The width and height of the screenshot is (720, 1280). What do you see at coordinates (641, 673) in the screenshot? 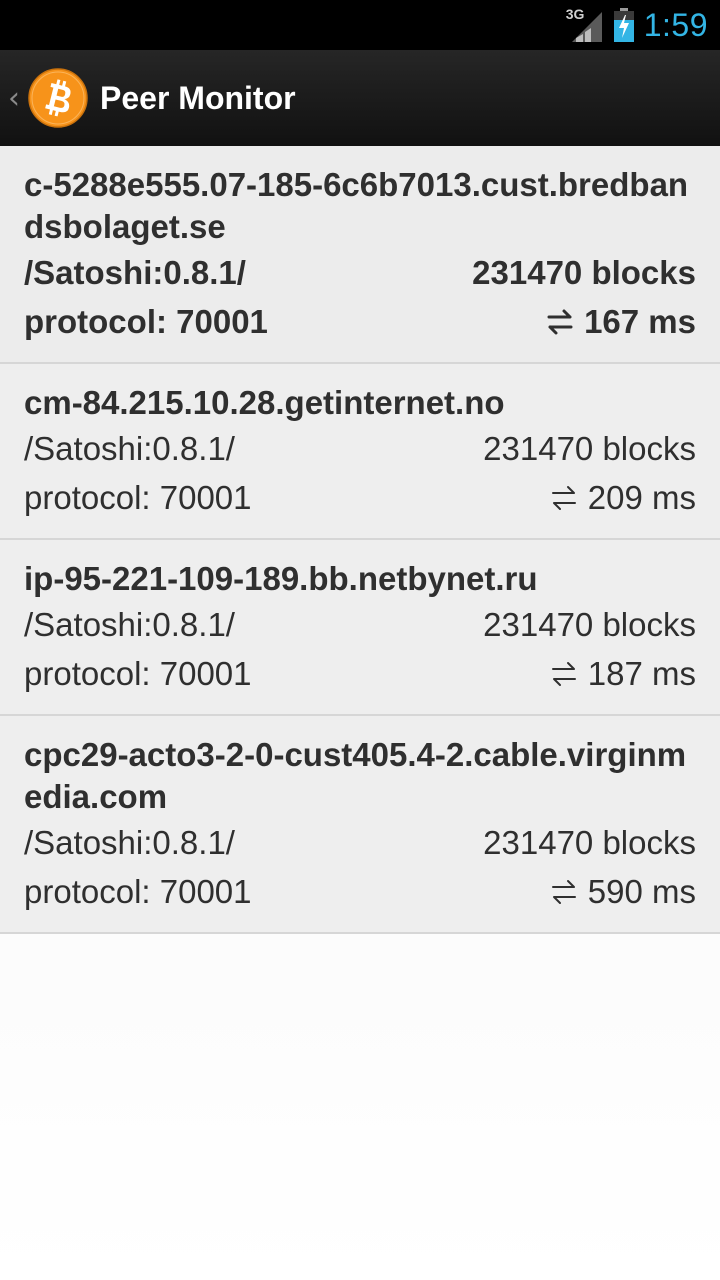
I see `peer-ping-value: 187 ms` at bounding box center [641, 673].